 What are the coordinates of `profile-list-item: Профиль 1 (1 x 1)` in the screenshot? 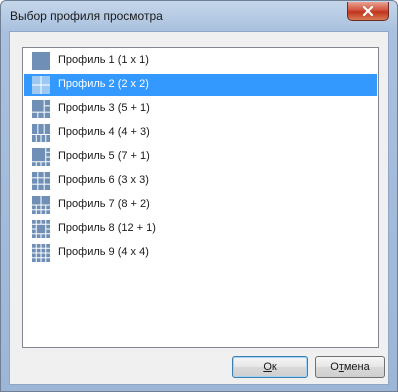 It's located at (200, 61).